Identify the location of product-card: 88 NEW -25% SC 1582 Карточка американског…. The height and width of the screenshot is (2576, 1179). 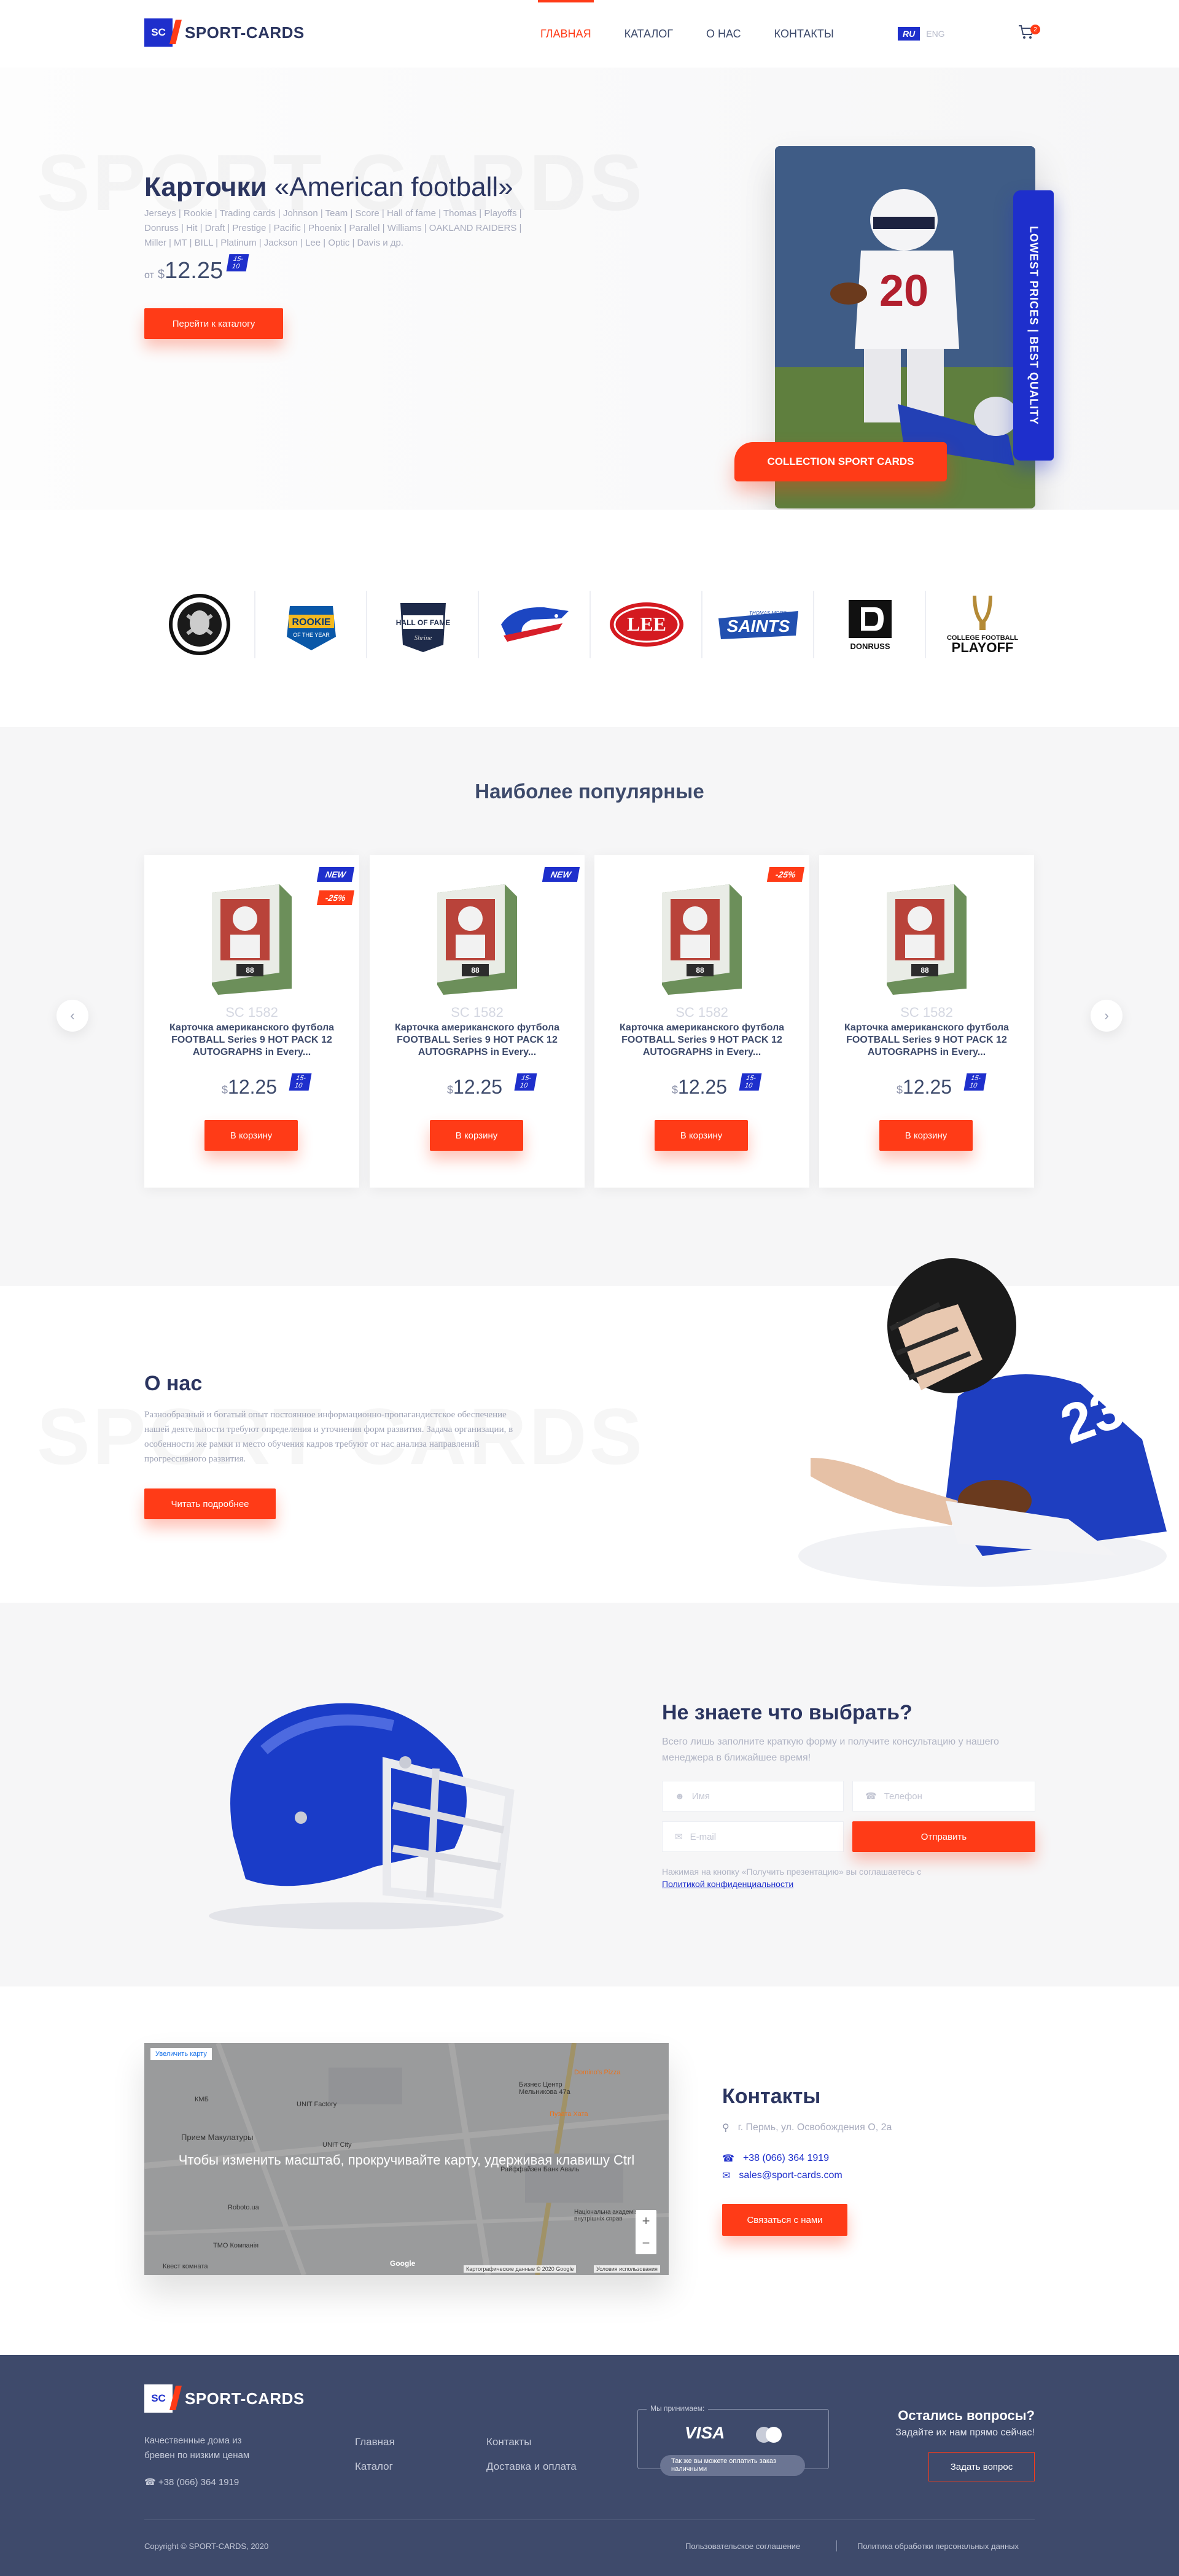
(251, 1021).